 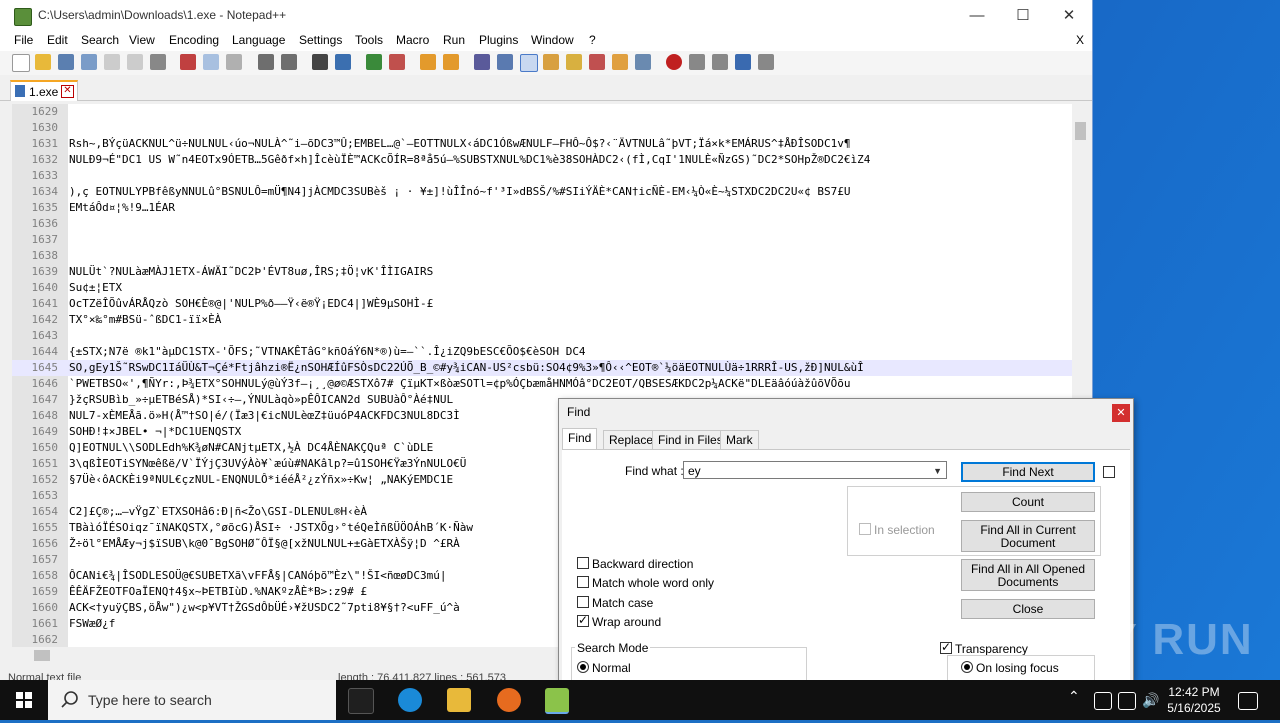 I want to click on menu-settings: Settings, so click(x=320, y=40).